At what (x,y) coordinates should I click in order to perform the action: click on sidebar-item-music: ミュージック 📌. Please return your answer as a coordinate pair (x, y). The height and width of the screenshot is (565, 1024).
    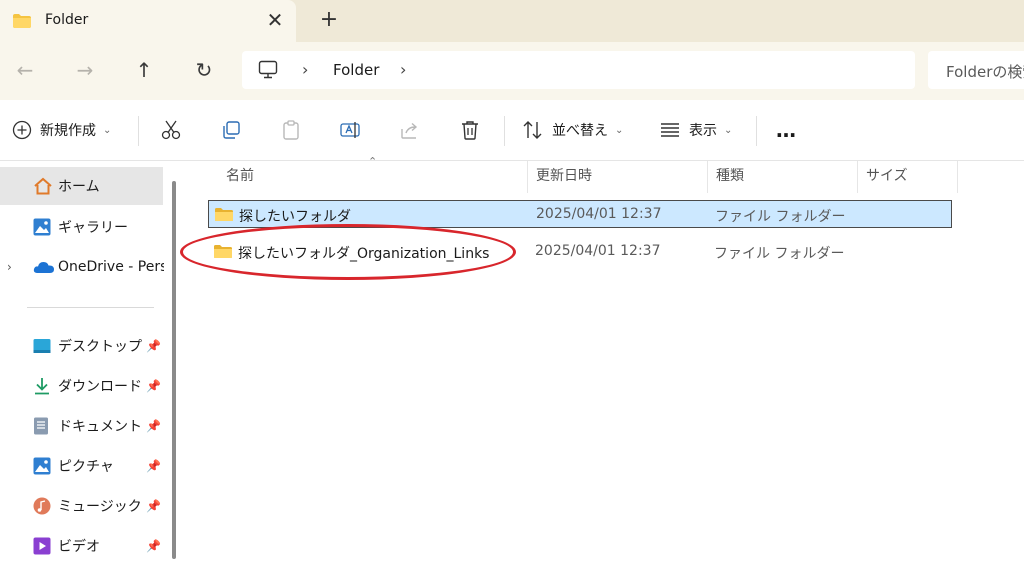
    Looking at the image, I should click on (81, 506).